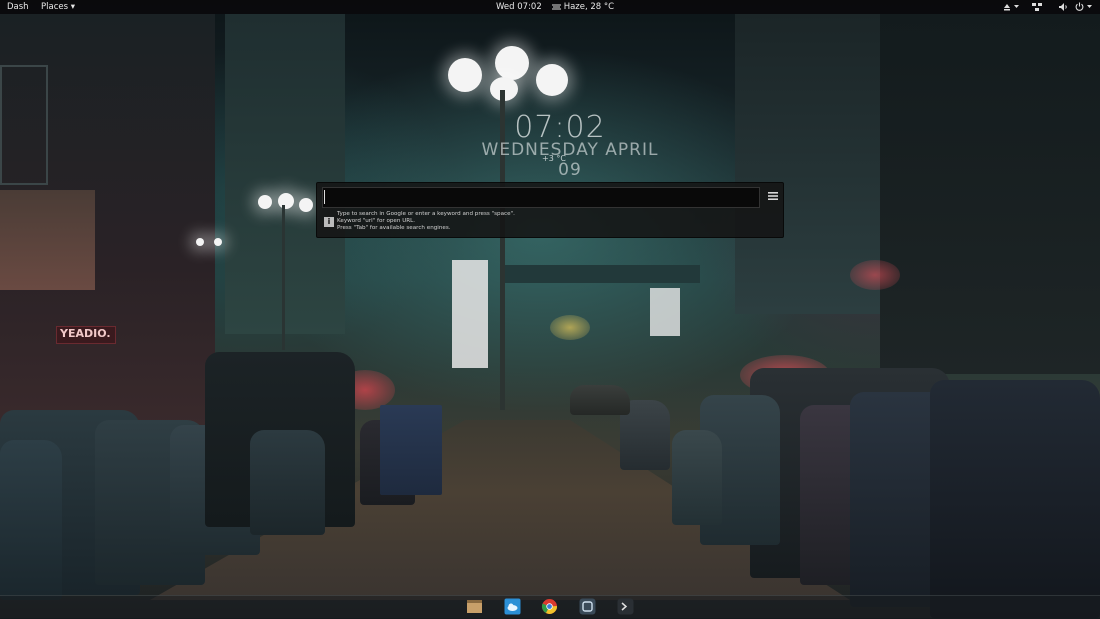 Image resolution: width=1100 pixels, height=619 pixels. What do you see at coordinates (1011, 7) in the screenshot?
I see `eject-indicator` at bounding box center [1011, 7].